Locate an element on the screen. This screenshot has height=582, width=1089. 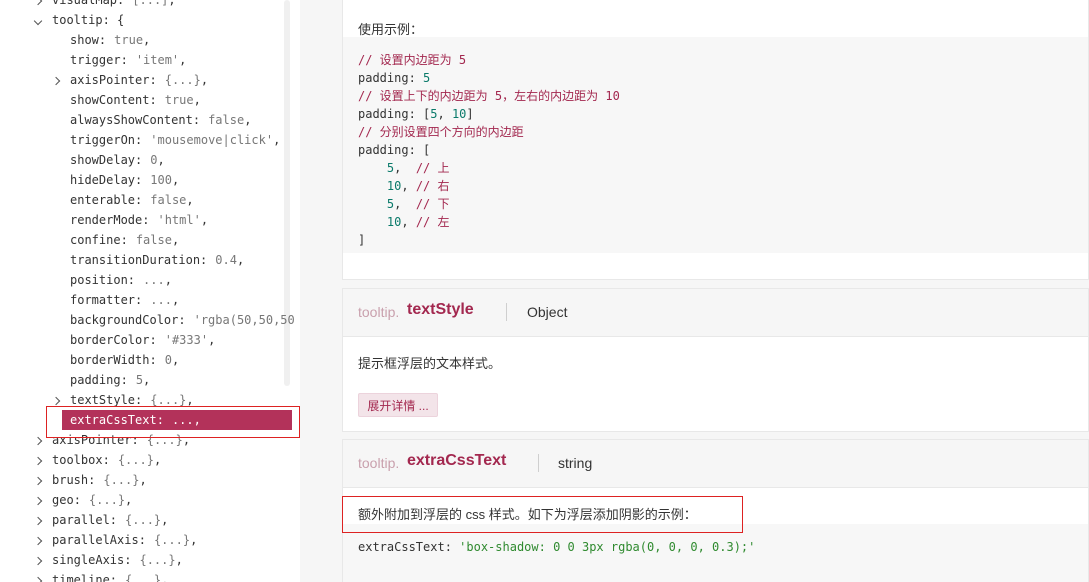
tree-item-confine: confine: false, is located at coordinates (142, 240).